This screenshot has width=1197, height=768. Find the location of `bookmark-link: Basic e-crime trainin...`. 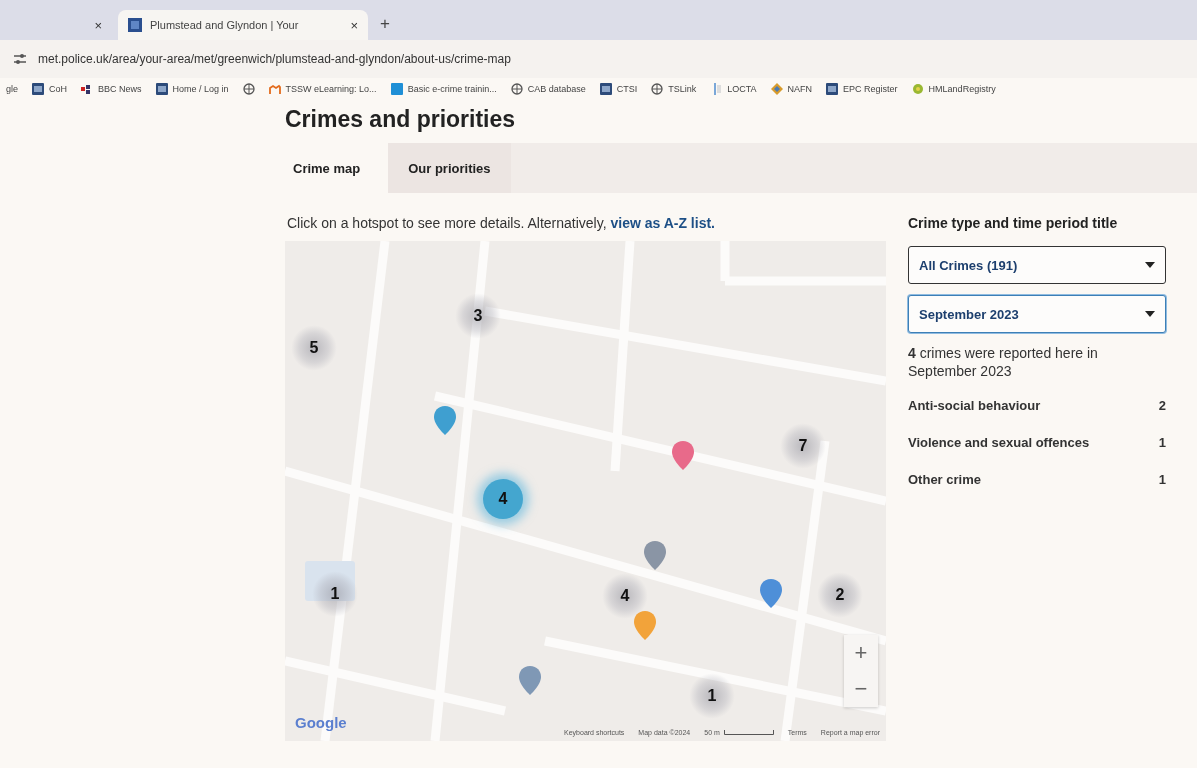

bookmark-link: Basic e-crime trainin... is located at coordinates (443, 89).